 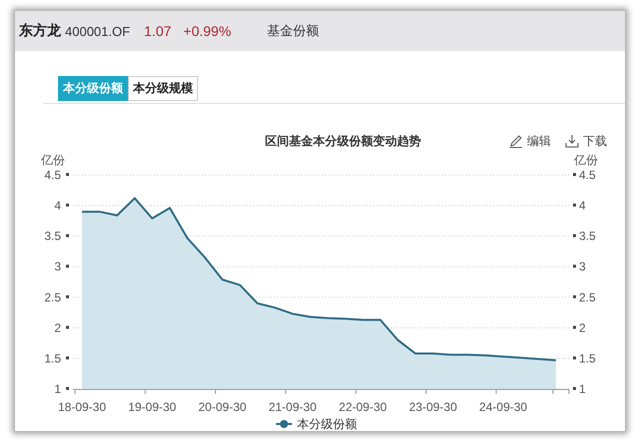 What do you see at coordinates (503, 407) in the screenshot?
I see `x-tick-label: 24-09-30` at bounding box center [503, 407].